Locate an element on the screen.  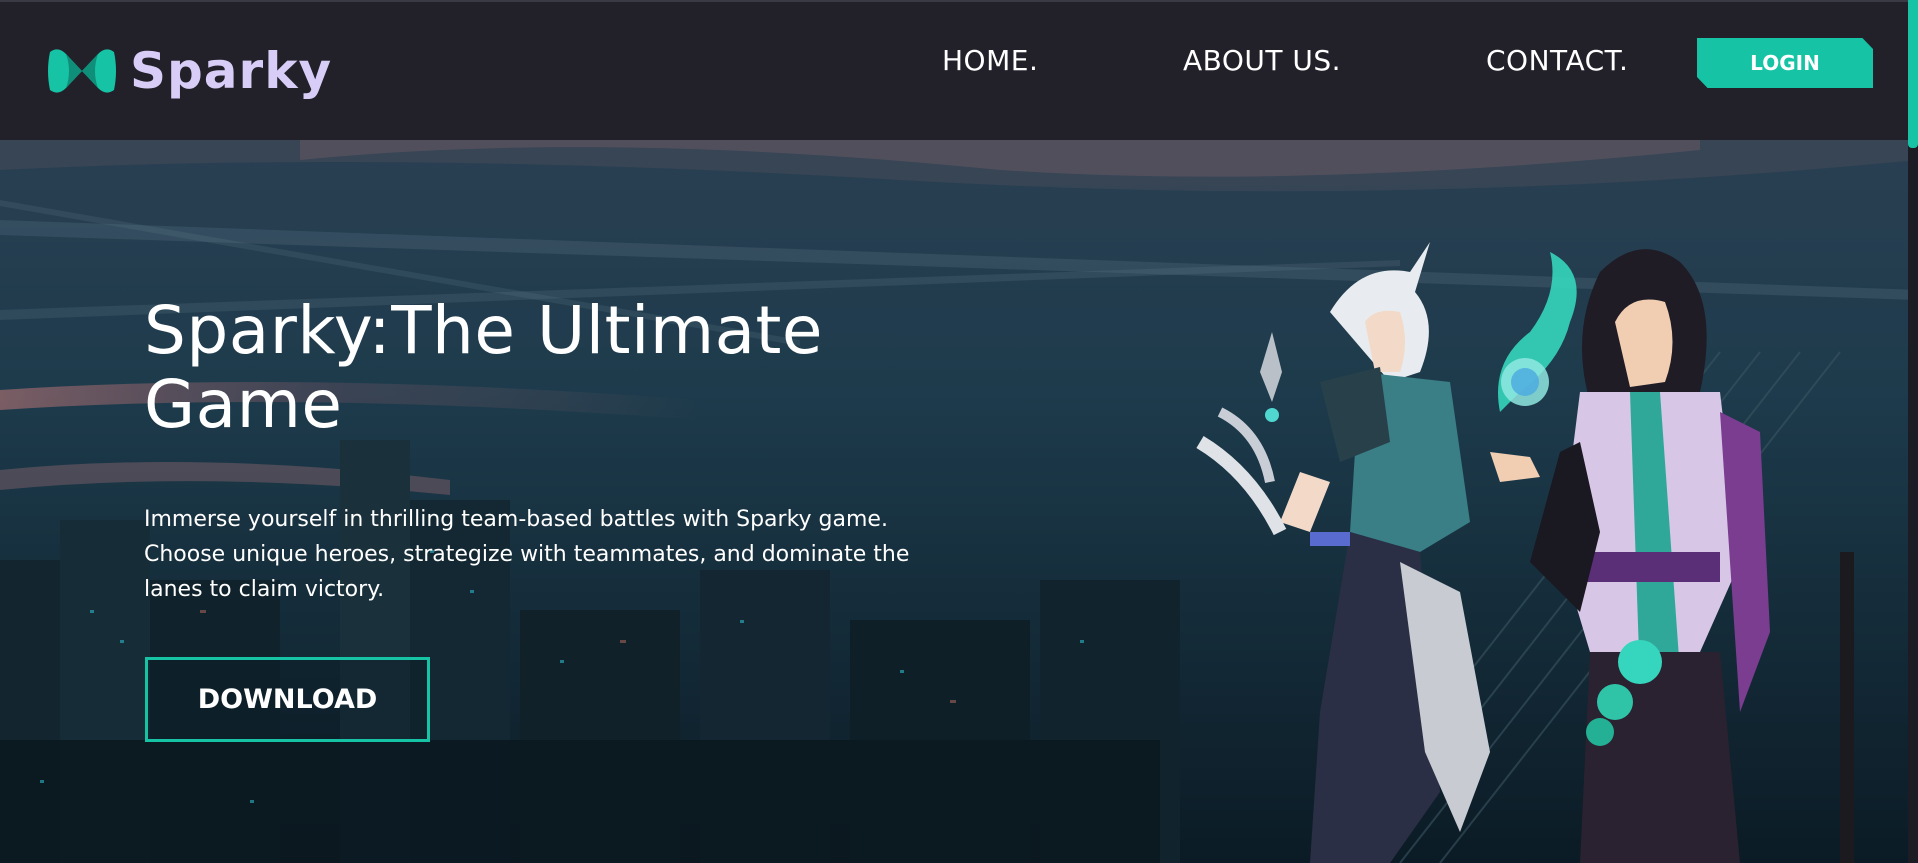
nav-about-link: ABOUT US. is located at coordinates (1262, 60).